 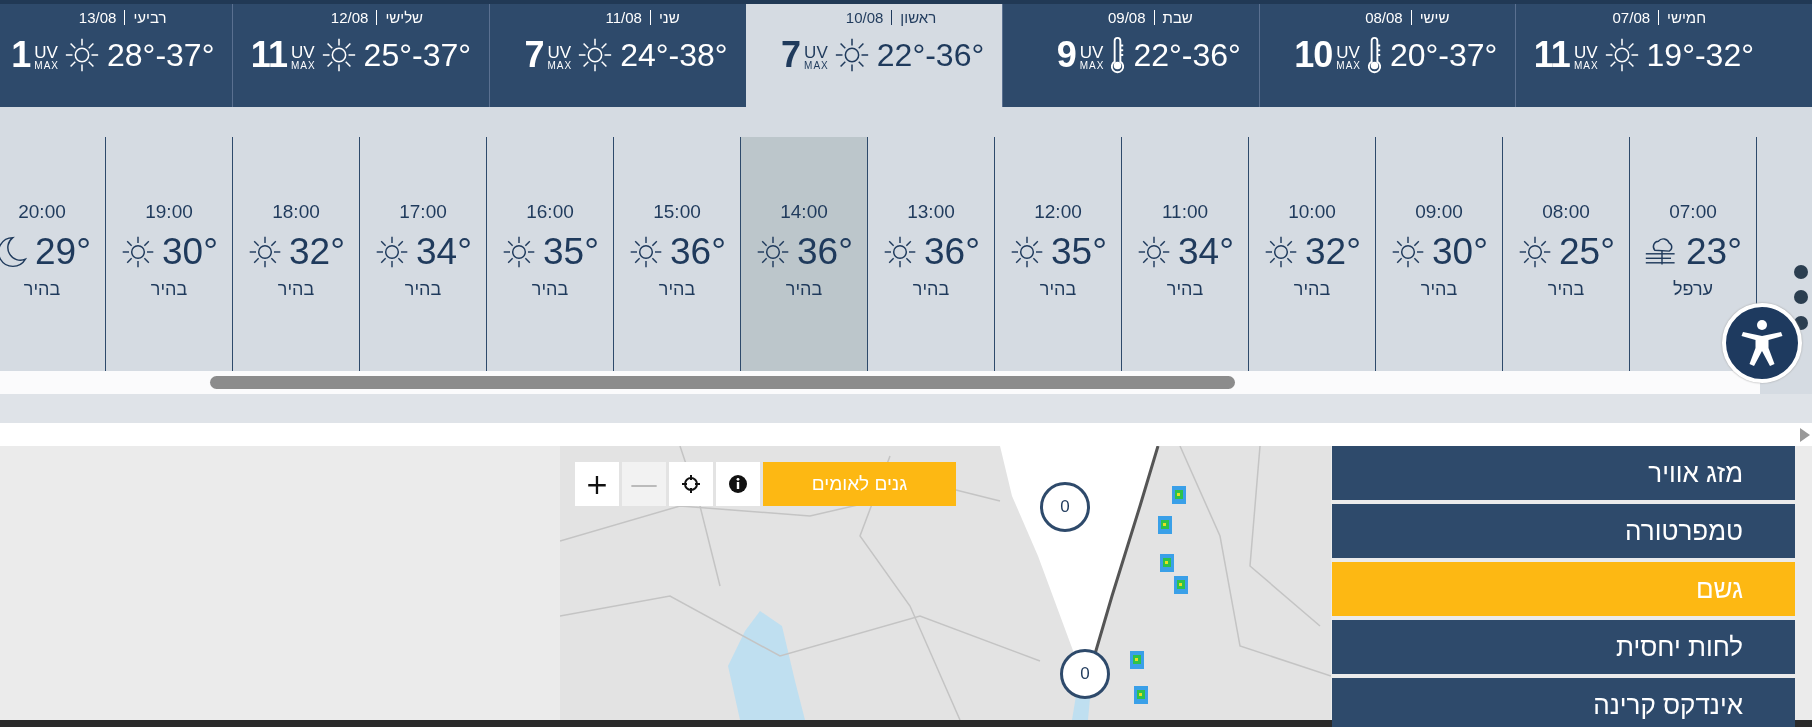 What do you see at coordinates (918, 17) in the screenshot?
I see `day-name: ראשון` at bounding box center [918, 17].